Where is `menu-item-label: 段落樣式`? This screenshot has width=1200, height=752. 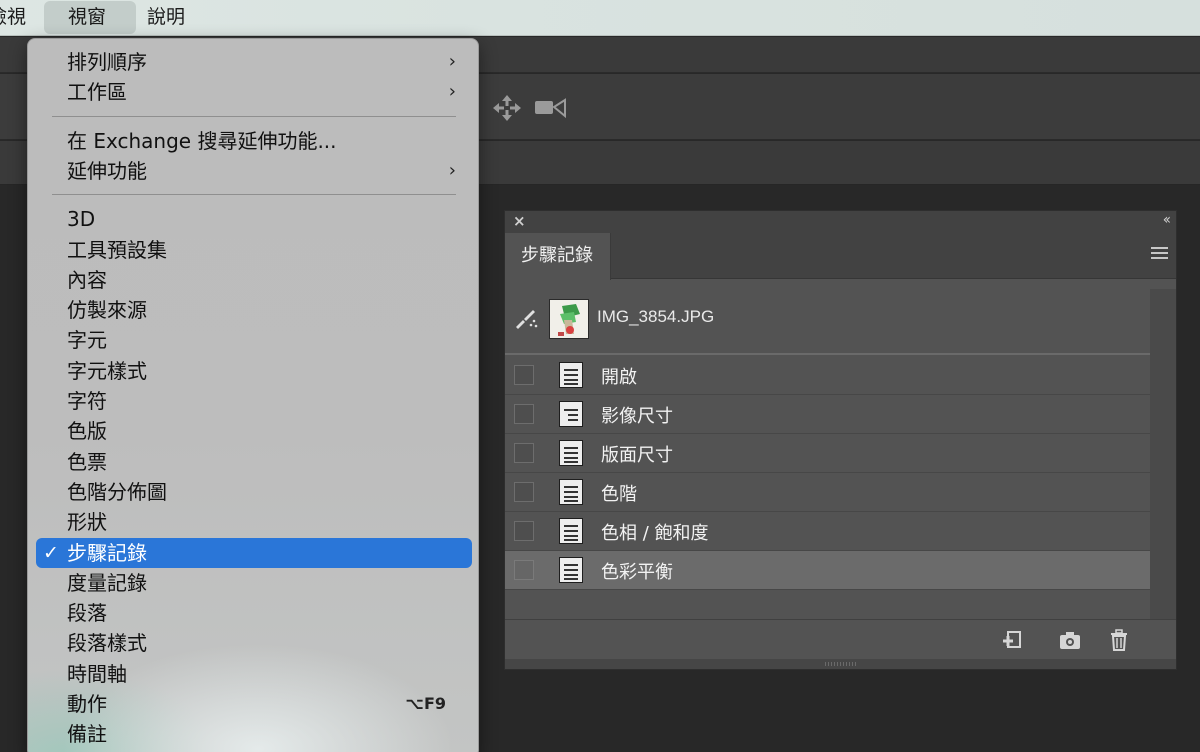 menu-item-label: 段落樣式 is located at coordinates (107, 643).